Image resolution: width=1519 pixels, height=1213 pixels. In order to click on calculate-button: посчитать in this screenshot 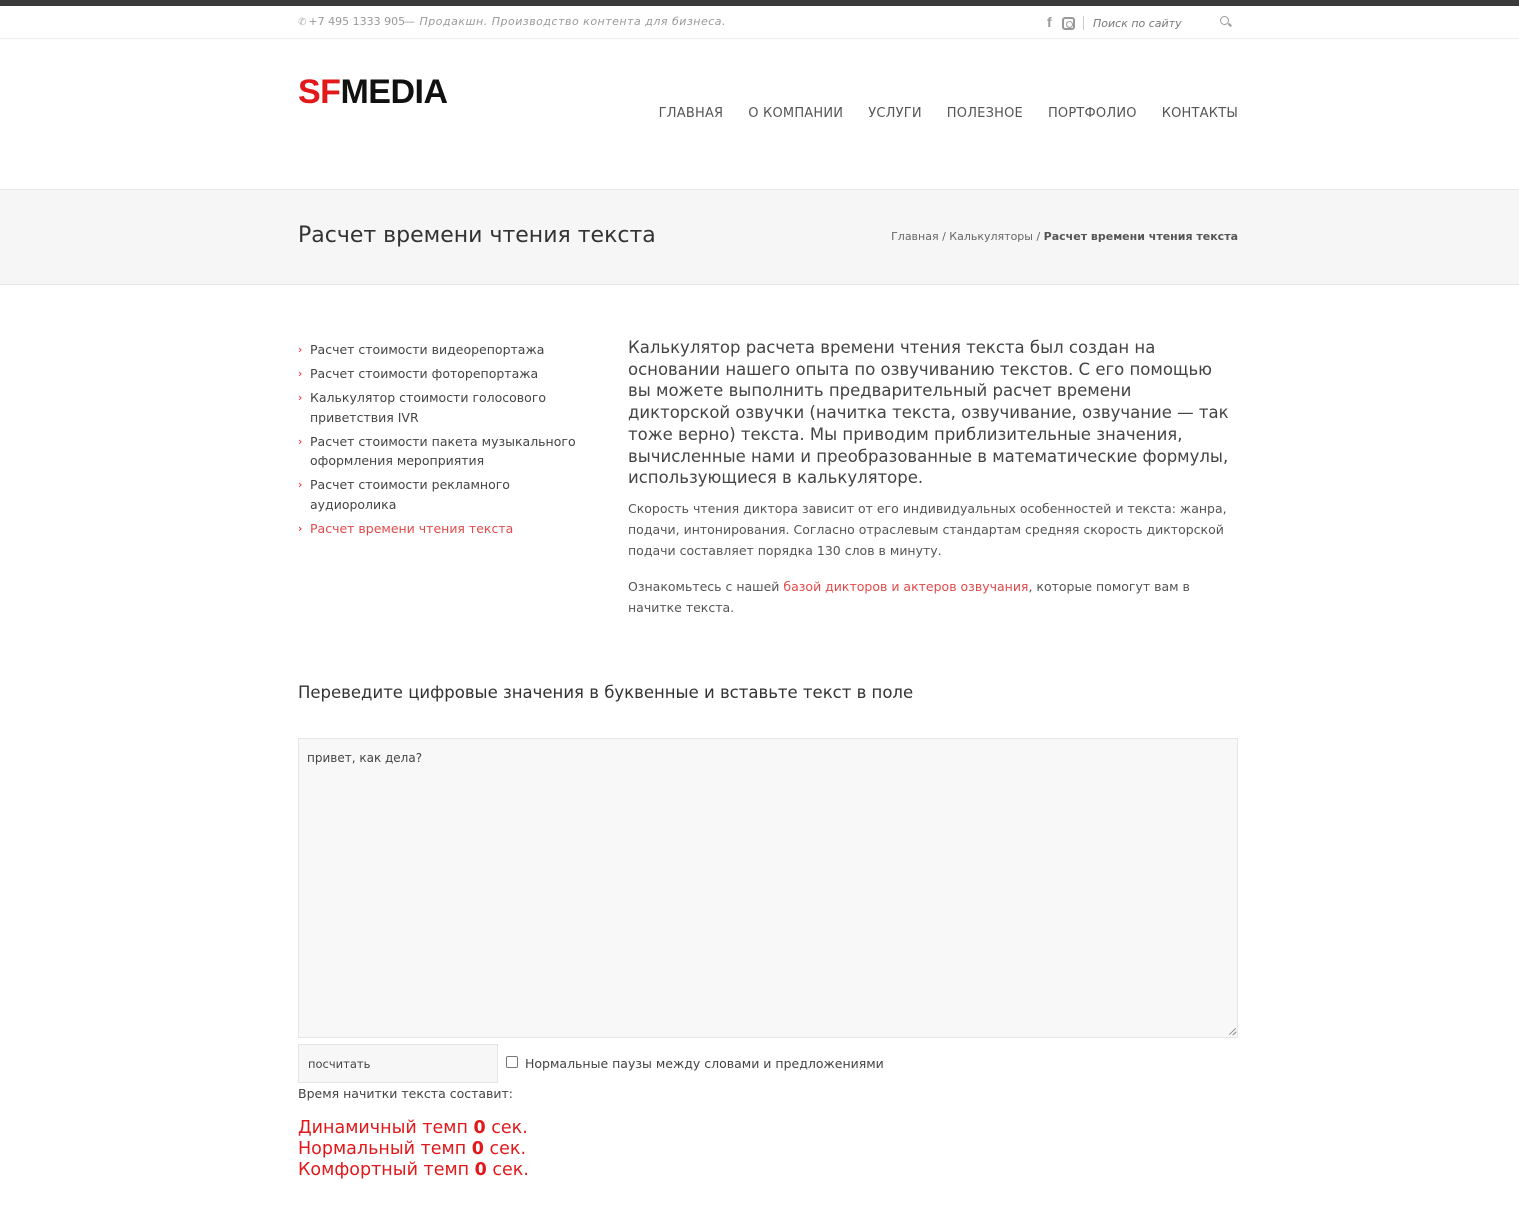, I will do `click(398, 1063)`.